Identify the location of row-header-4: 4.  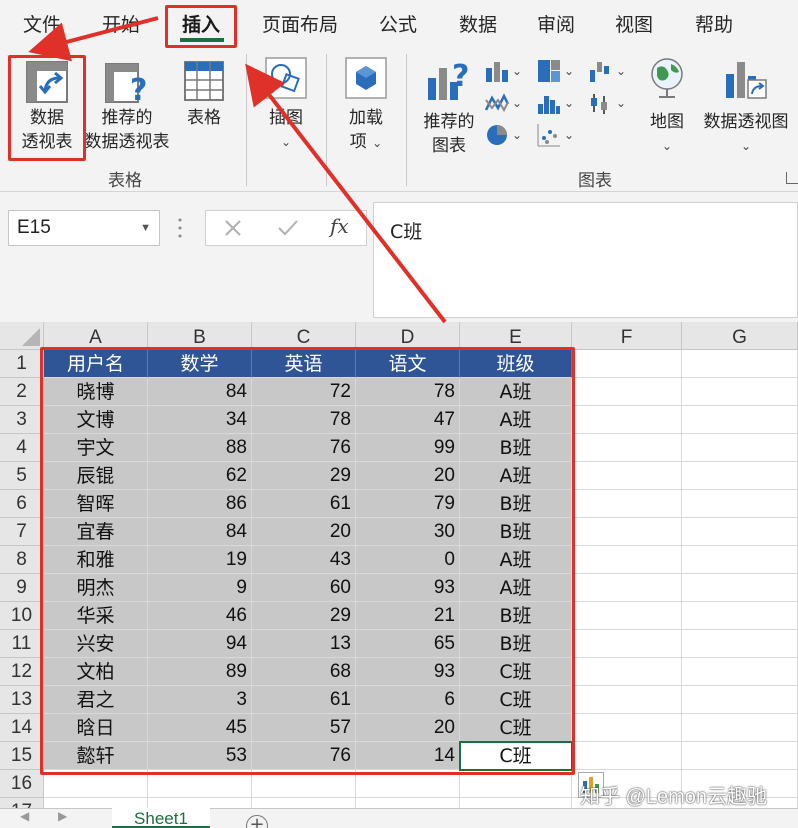
(22, 448).